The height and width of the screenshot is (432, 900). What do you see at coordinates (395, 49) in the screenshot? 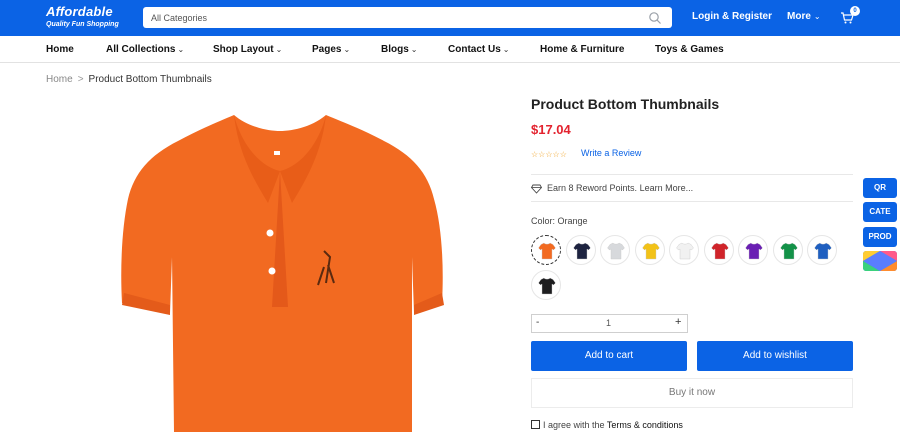
I see `nav-label: Blogs` at bounding box center [395, 49].